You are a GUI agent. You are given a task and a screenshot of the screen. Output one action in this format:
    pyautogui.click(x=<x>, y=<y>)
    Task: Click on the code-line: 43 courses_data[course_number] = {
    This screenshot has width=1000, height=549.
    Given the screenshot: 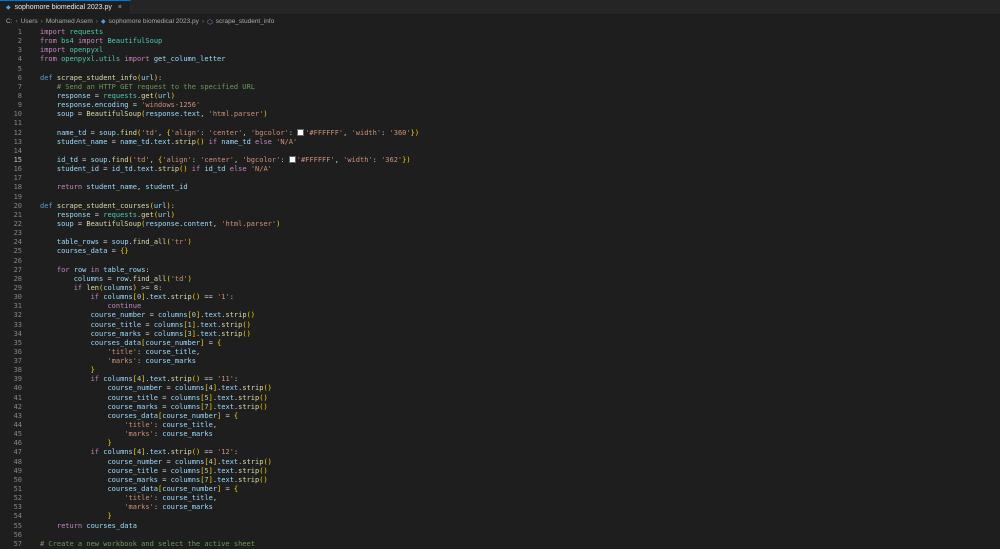 What is the action you would take?
    pyautogui.click(x=500, y=416)
    